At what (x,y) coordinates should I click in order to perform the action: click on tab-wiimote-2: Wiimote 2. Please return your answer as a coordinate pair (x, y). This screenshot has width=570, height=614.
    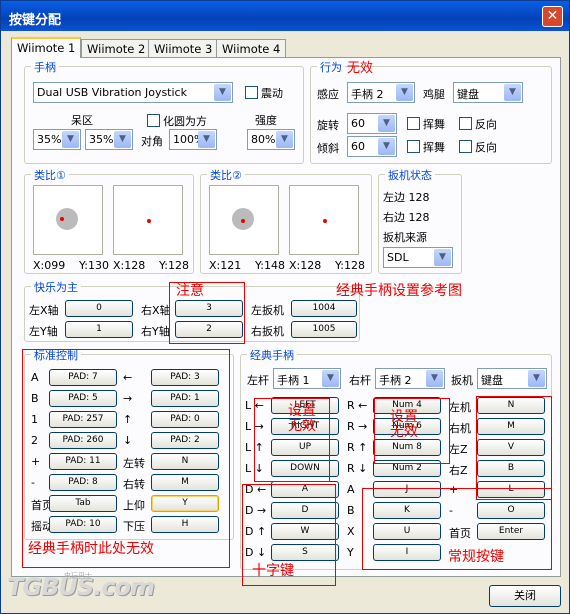
    Looking at the image, I should click on (116, 48).